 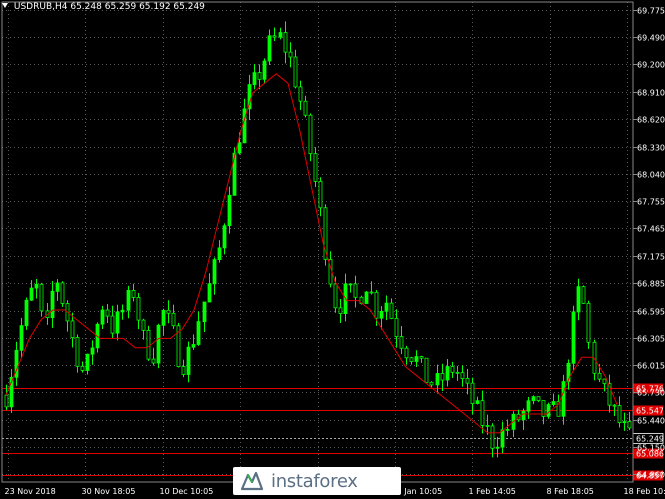 What do you see at coordinates (651, 339) in the screenshot?
I see `y-tick-label: 66.305` at bounding box center [651, 339].